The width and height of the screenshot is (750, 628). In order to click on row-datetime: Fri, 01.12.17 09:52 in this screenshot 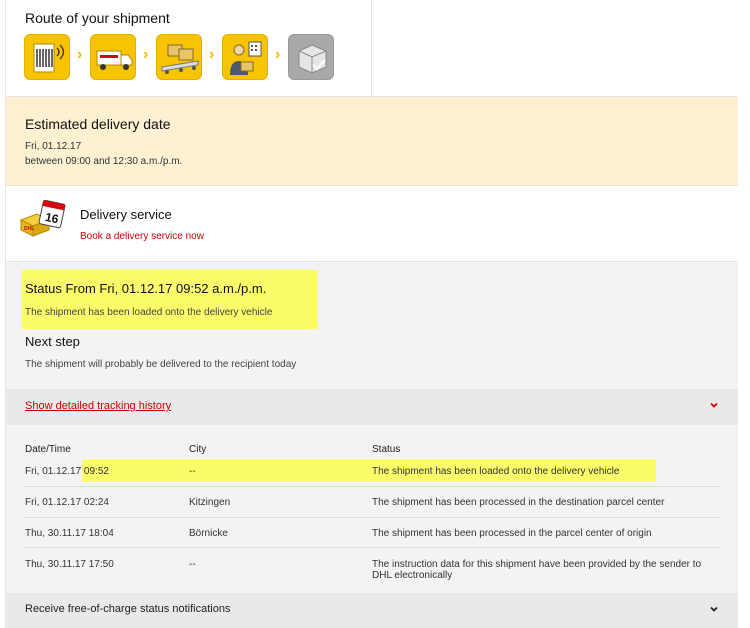, I will do `click(67, 471)`.